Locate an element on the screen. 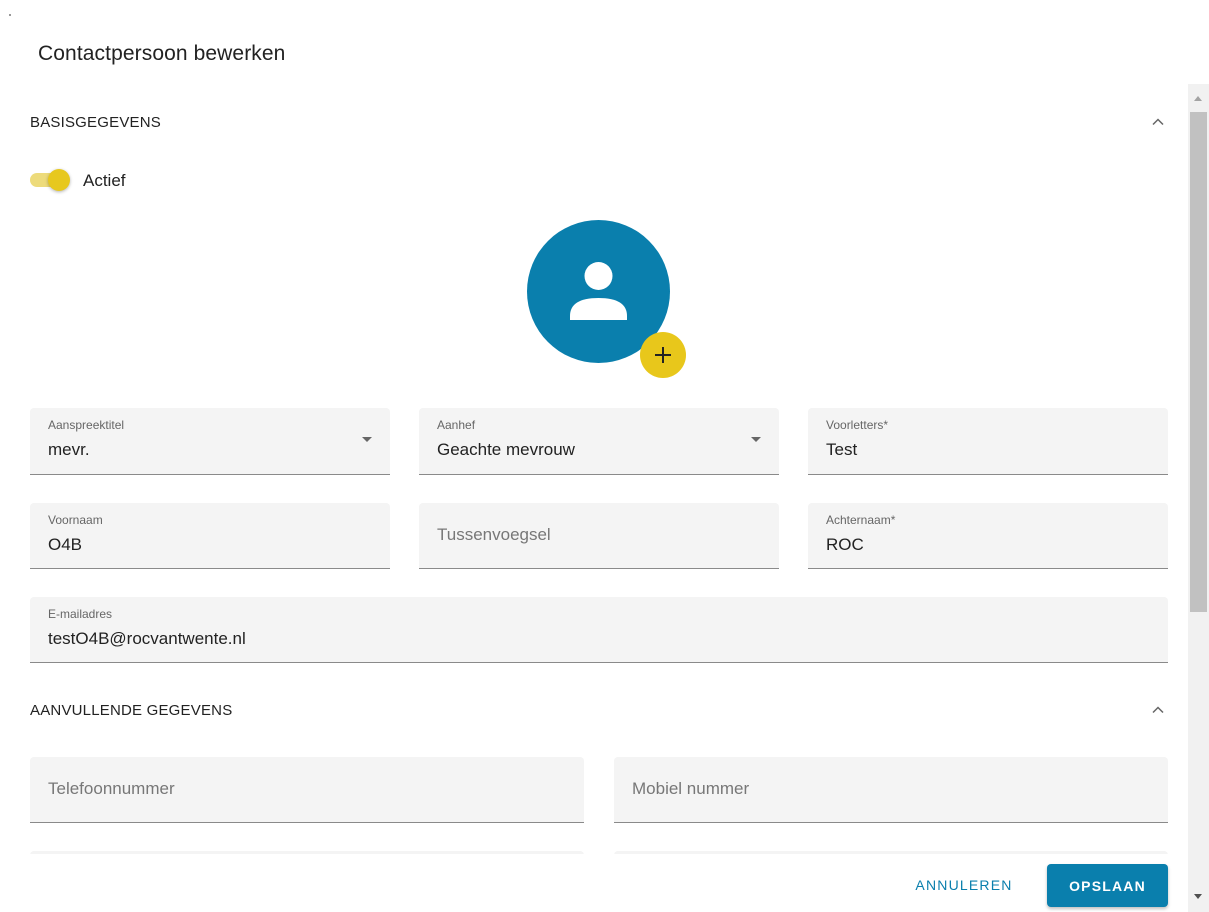  section-title: BASISGEGEVENS is located at coordinates (95, 122).